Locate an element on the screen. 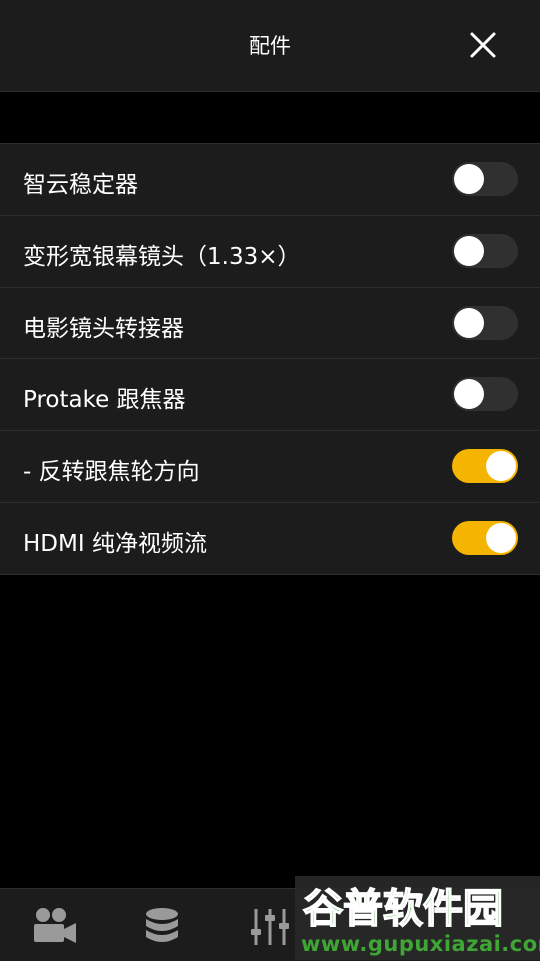 The height and width of the screenshot is (961, 540). setting-label: 智云稳定器 is located at coordinates (80, 185).